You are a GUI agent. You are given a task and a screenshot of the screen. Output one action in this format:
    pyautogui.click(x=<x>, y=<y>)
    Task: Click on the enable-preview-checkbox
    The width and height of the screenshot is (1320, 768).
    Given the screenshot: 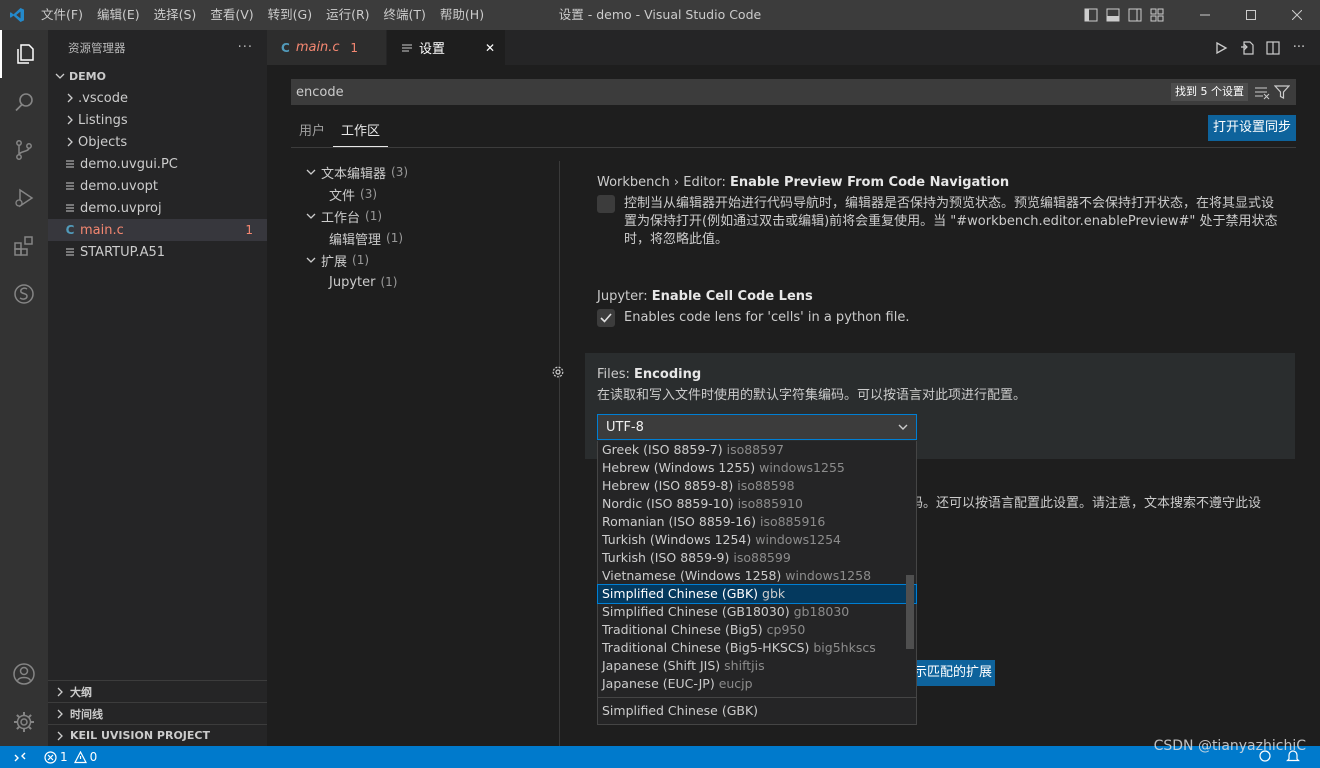 What is the action you would take?
    pyautogui.click(x=606, y=204)
    